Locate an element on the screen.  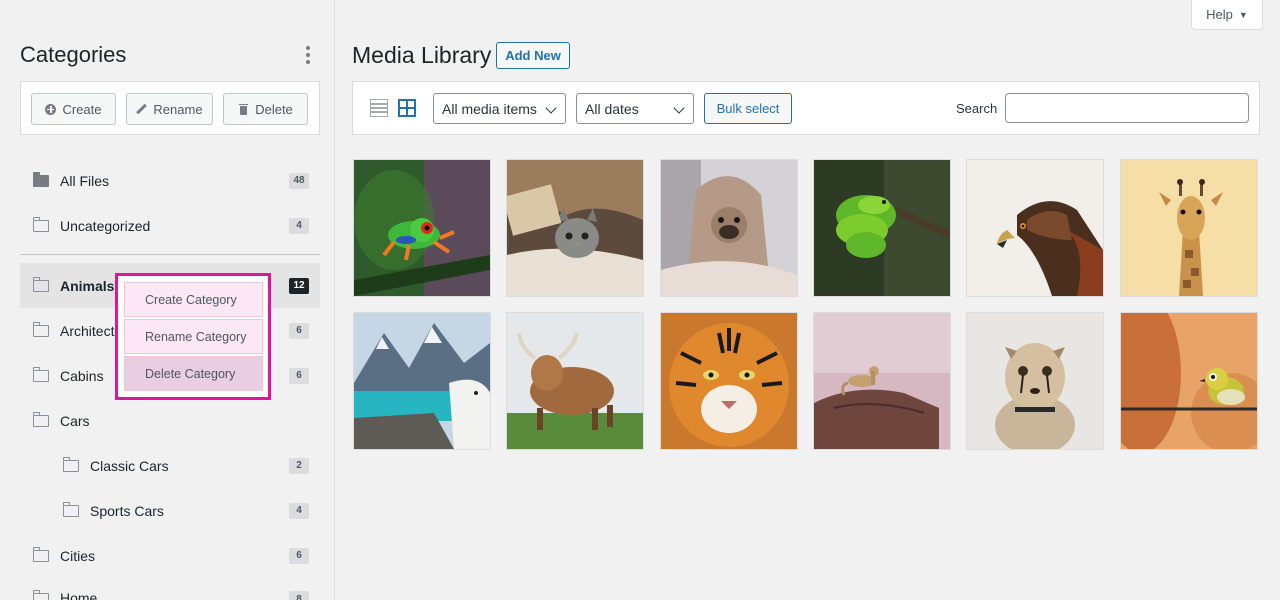
category-label: Architectu is located at coordinates (91, 330).